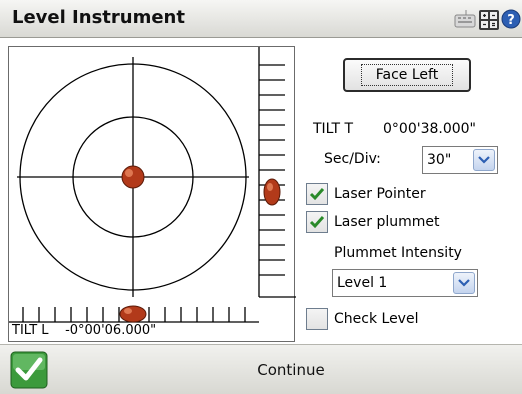 The height and width of the screenshot is (394, 522). I want to click on sec-div-value: 30", so click(439, 160).